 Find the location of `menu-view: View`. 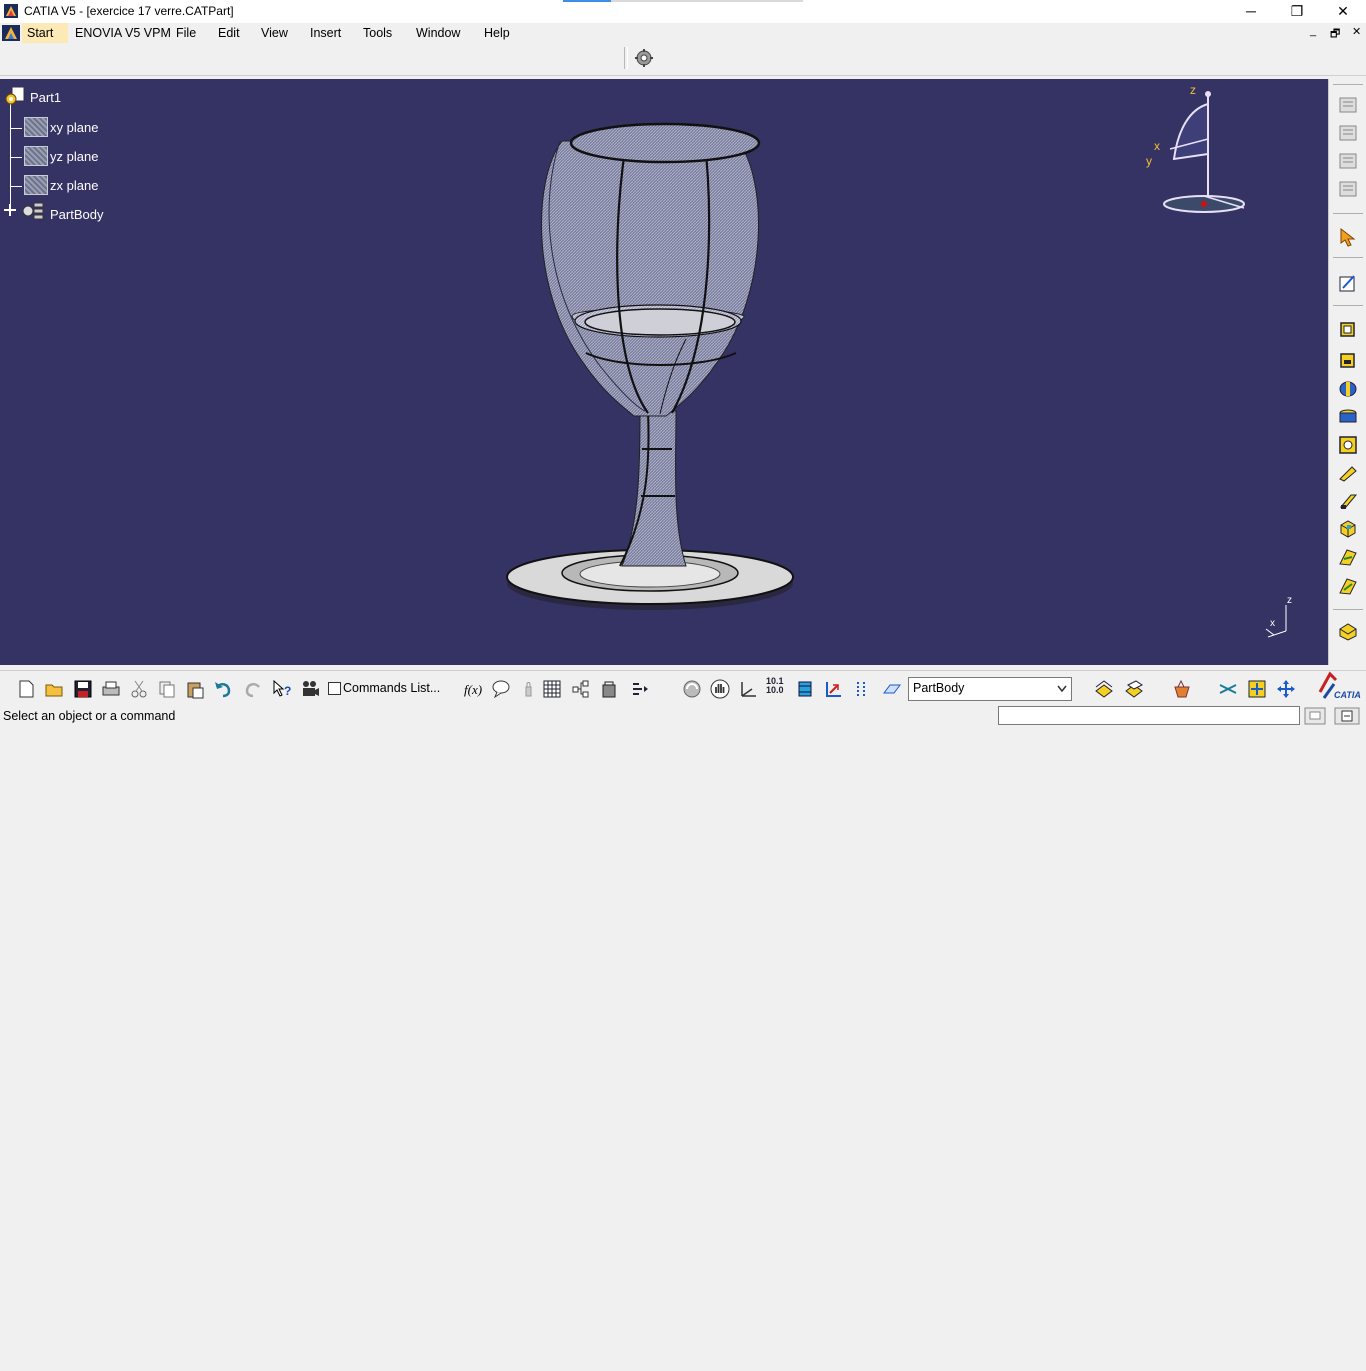

menu-view: View is located at coordinates (274, 33).